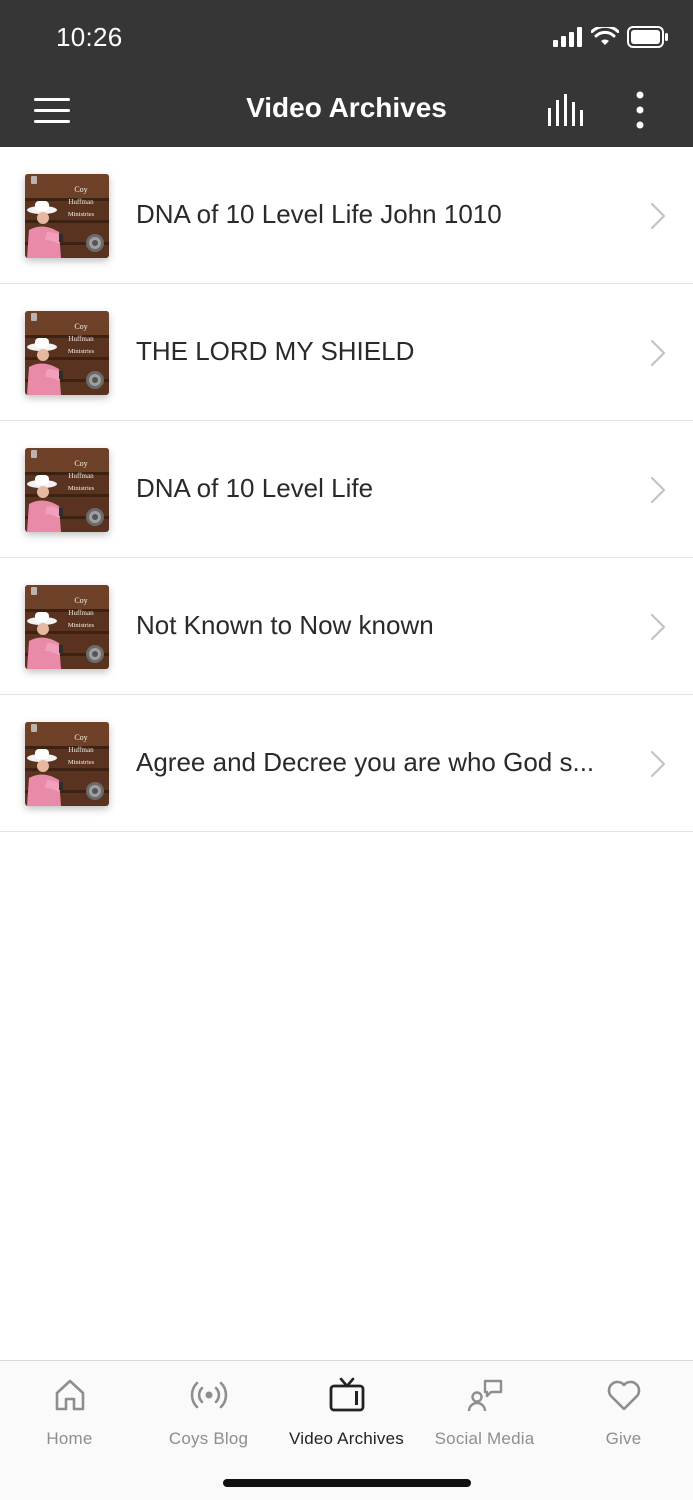 Image resolution: width=693 pixels, height=1500 pixels. What do you see at coordinates (346, 110) in the screenshot?
I see `app-bar: Video Archives` at bounding box center [346, 110].